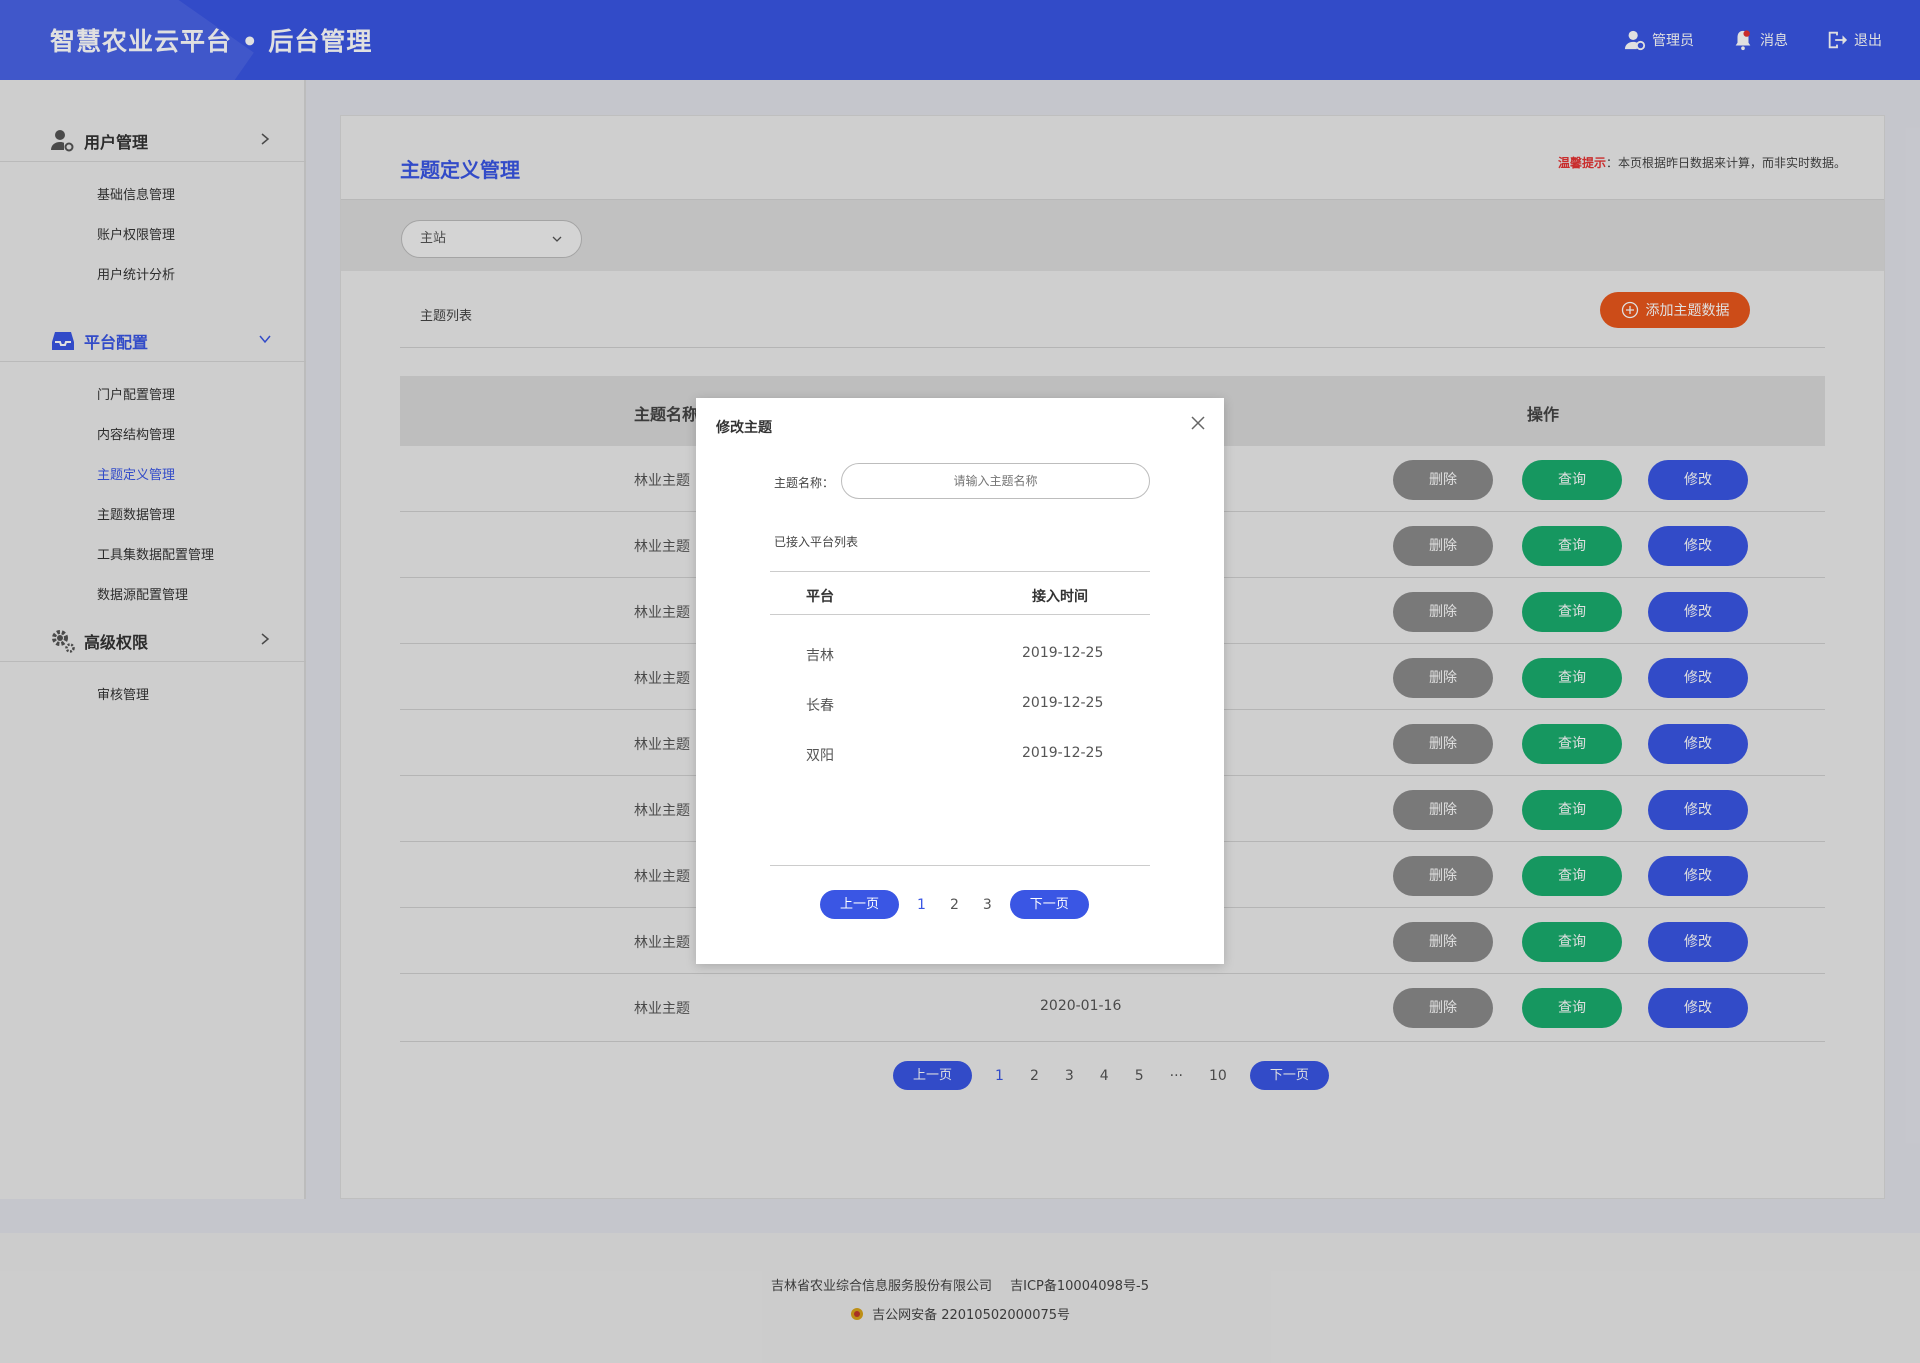 This screenshot has width=1920, height=1363. Describe the element at coordinates (666, 414) in the screenshot. I see `th-topic-name: 主题名称` at that location.